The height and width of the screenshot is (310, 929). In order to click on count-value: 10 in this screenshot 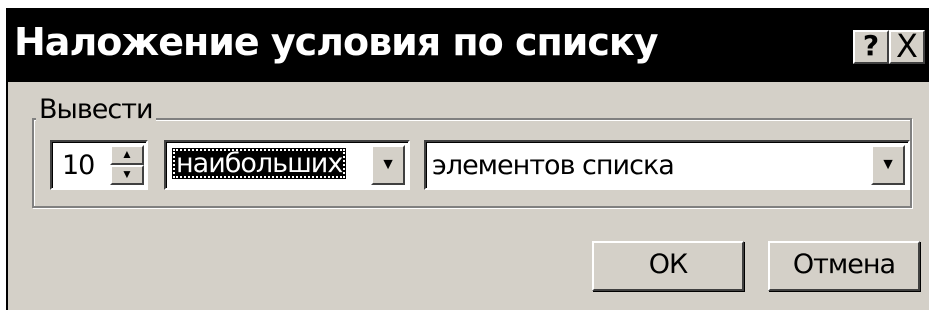, I will do `click(78, 165)`.